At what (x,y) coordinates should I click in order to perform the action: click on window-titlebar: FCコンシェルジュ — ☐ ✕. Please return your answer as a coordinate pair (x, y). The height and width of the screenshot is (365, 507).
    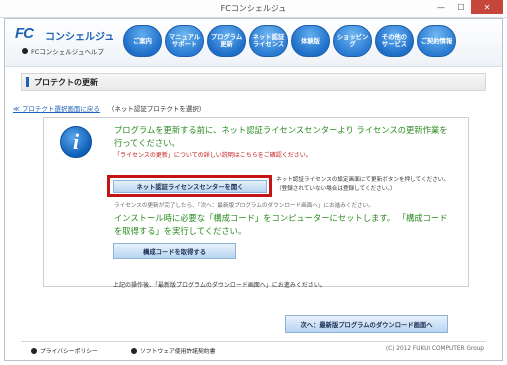
    Looking at the image, I should click on (253, 9).